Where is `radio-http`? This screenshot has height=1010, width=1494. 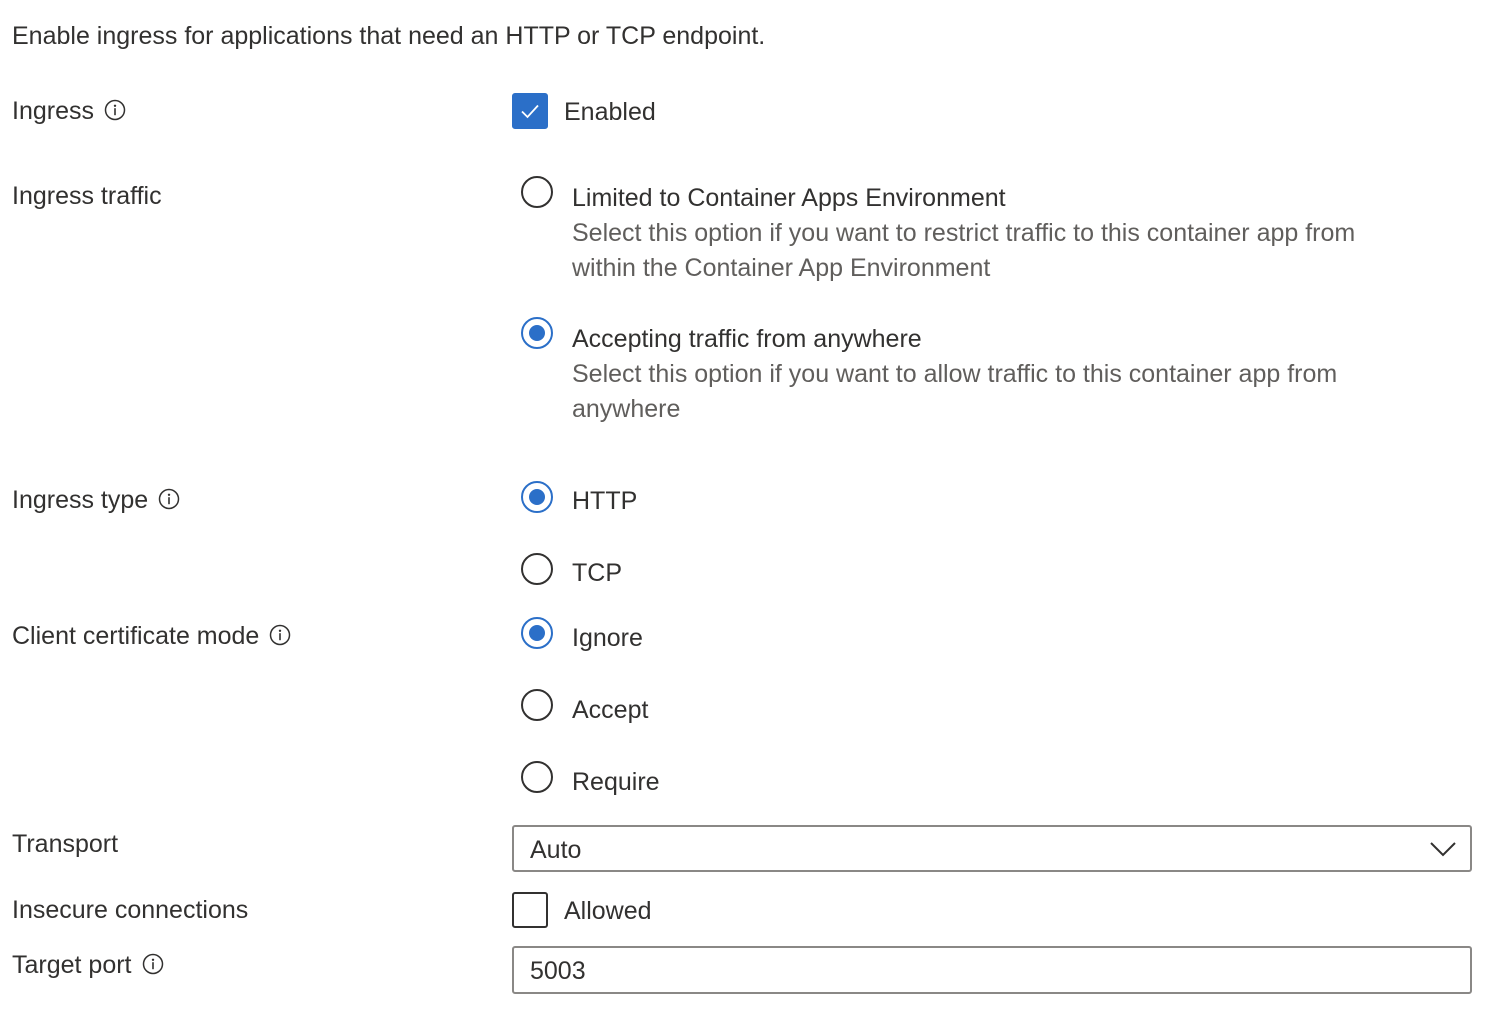 radio-http is located at coordinates (537, 497).